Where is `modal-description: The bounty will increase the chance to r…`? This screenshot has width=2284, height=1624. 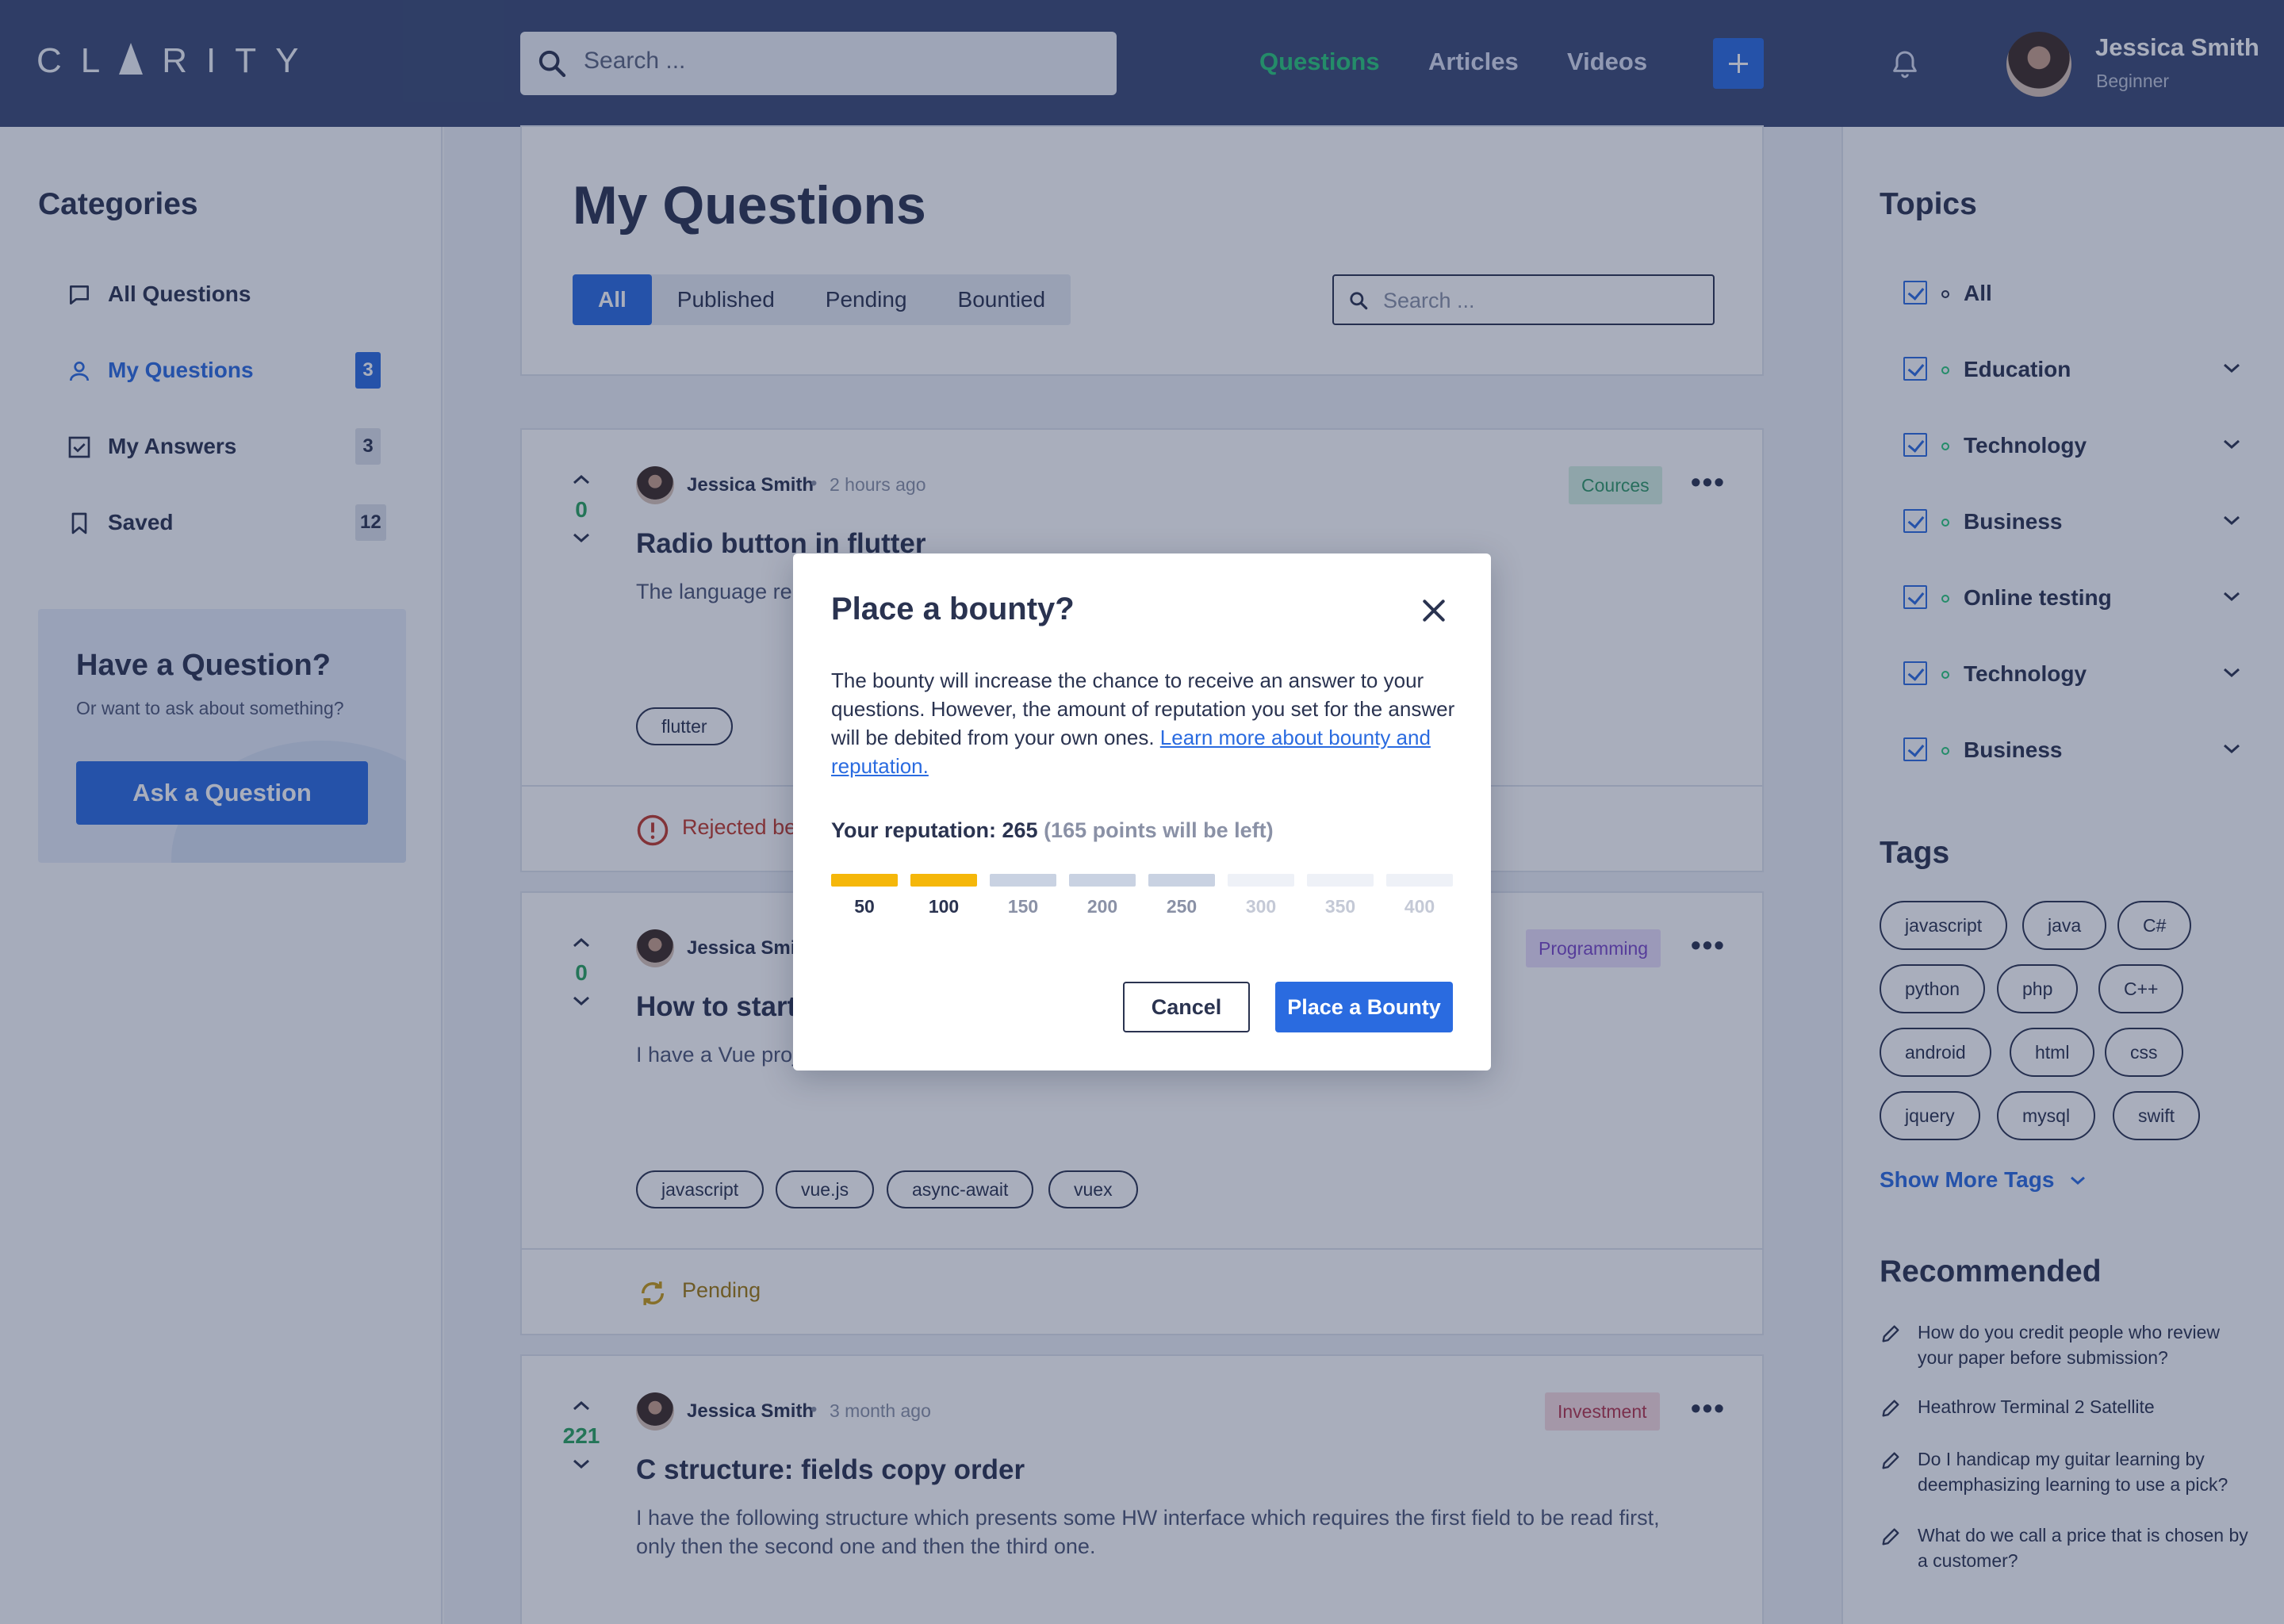
modal-description: The bounty will increase the chance to r… is located at coordinates (1144, 723).